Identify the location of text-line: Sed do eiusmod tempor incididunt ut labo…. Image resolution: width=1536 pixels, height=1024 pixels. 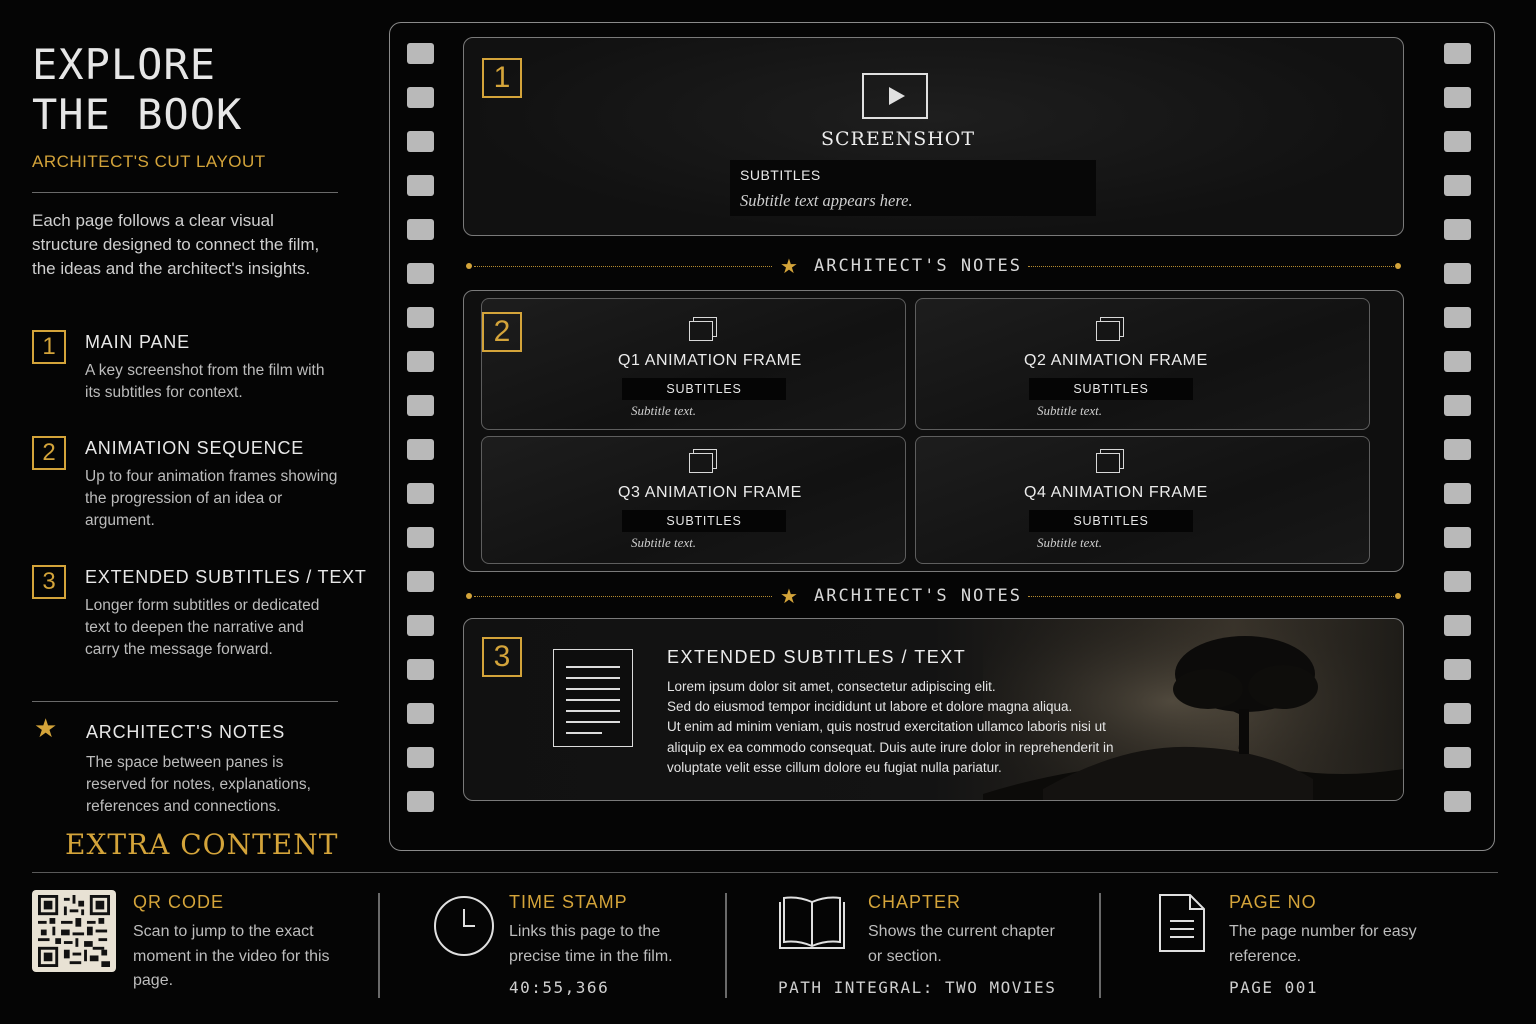
(870, 707).